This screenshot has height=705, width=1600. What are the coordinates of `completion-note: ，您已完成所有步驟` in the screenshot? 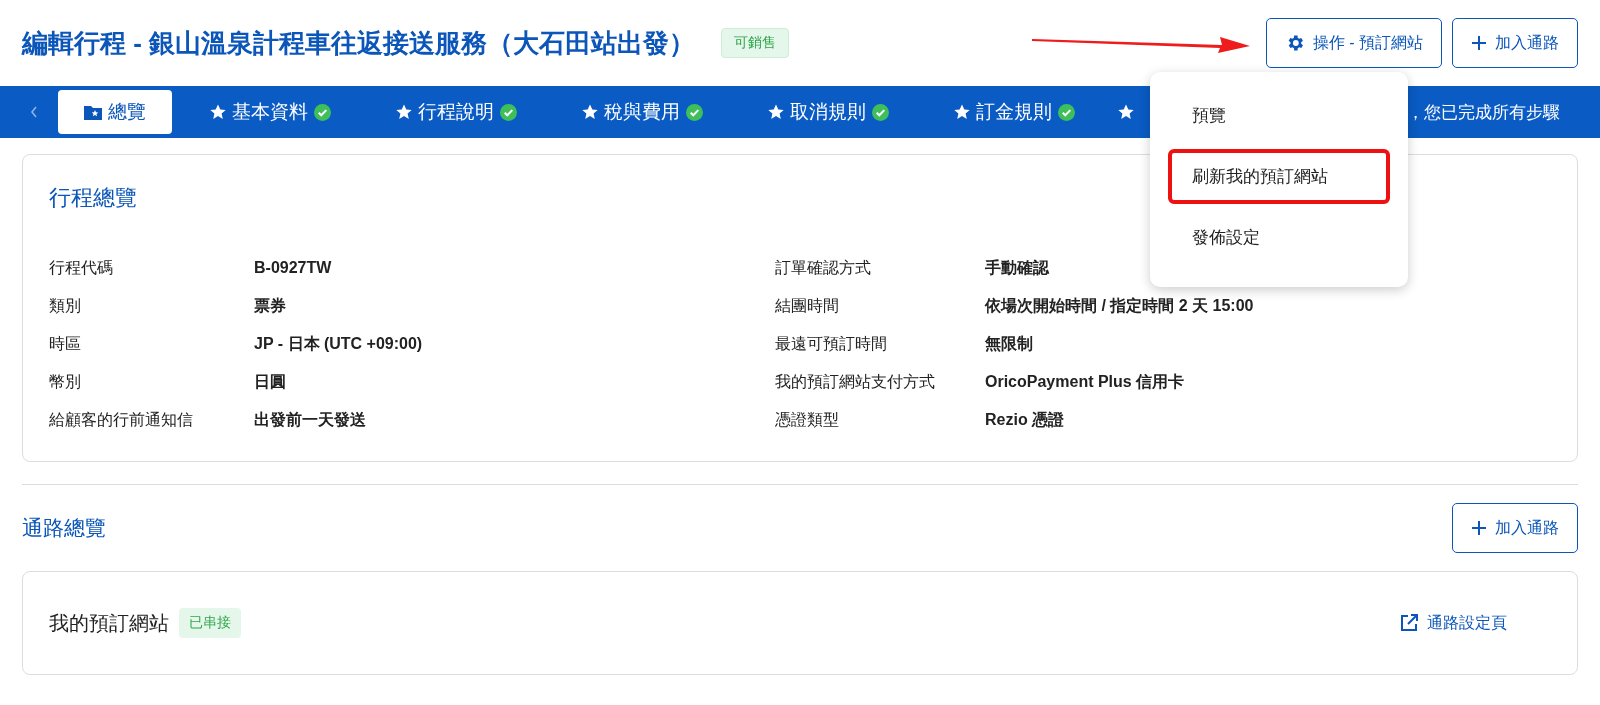 It's located at (1483, 112).